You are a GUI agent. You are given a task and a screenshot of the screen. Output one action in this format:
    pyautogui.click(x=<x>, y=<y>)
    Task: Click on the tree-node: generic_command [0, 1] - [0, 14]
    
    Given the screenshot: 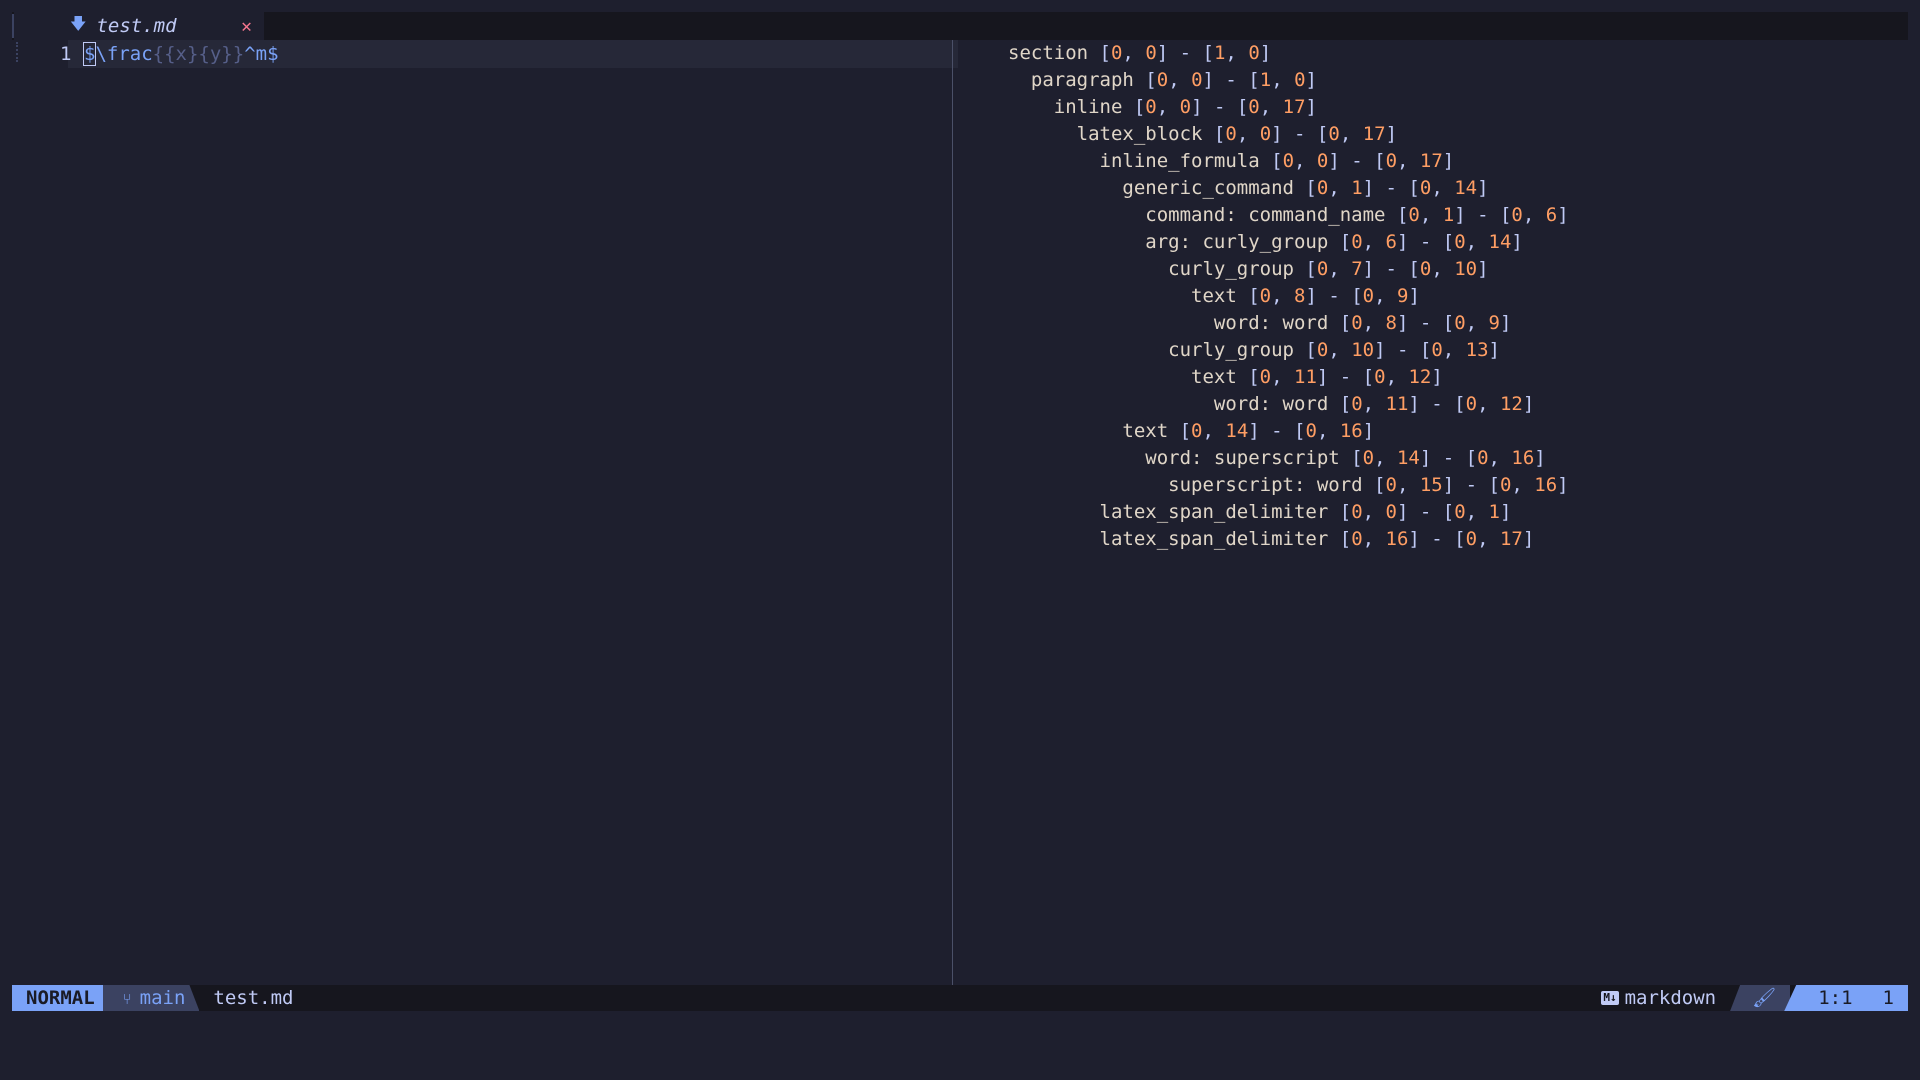 What is the action you would take?
    pyautogui.click(x=1288, y=188)
    